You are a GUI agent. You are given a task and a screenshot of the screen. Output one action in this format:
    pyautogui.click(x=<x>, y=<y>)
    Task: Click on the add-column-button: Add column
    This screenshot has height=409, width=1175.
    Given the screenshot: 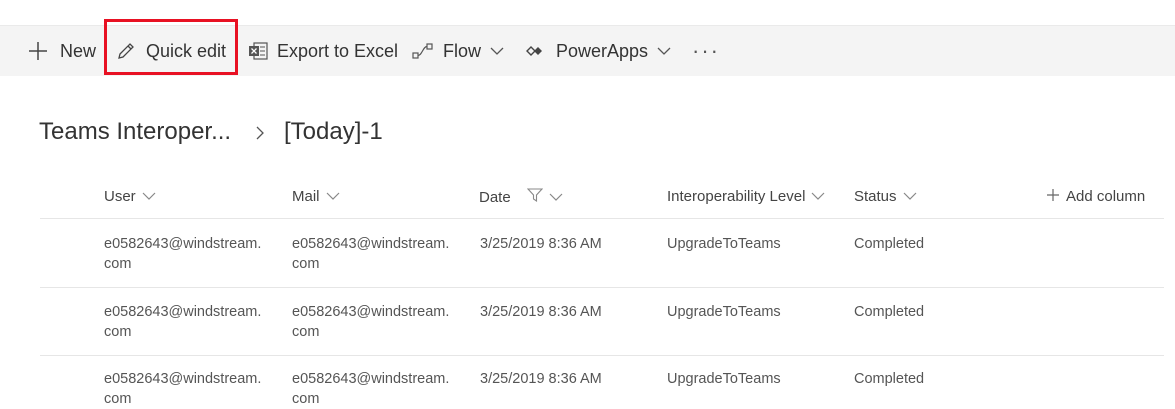 What is the action you would take?
    pyautogui.click(x=1093, y=196)
    